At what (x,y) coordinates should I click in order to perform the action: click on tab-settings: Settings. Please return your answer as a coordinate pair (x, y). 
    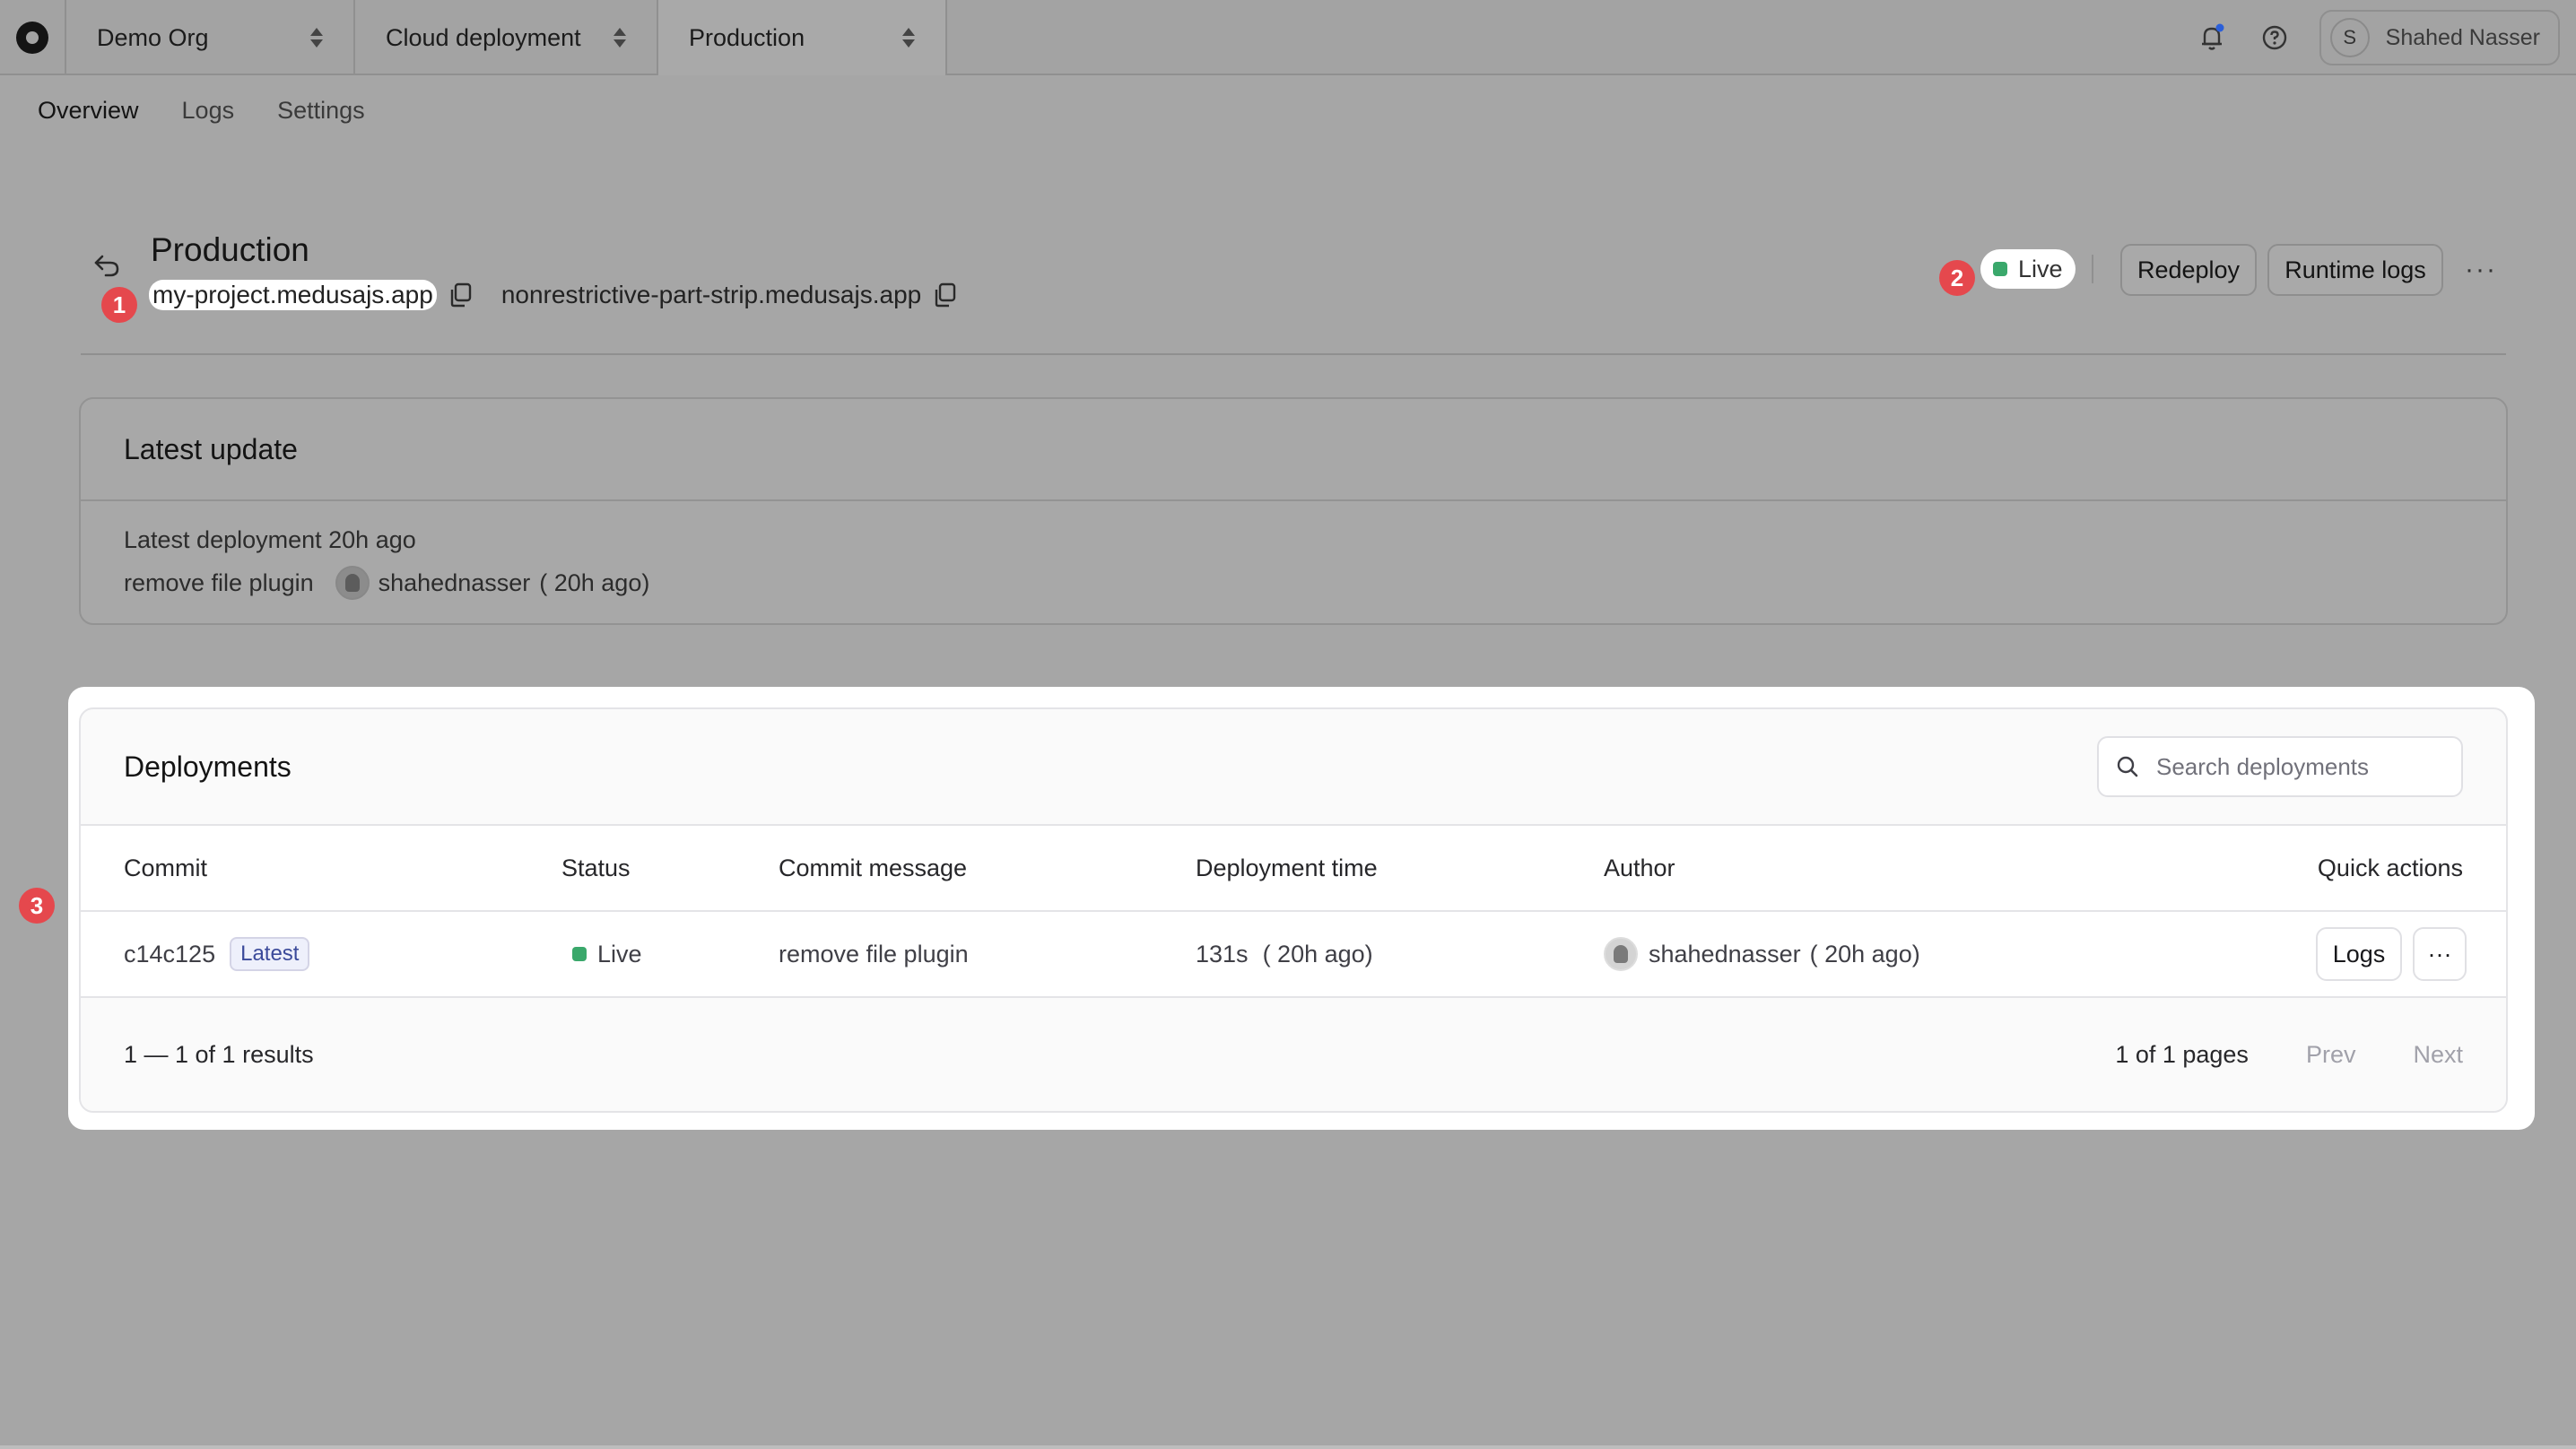
    Looking at the image, I should click on (321, 111).